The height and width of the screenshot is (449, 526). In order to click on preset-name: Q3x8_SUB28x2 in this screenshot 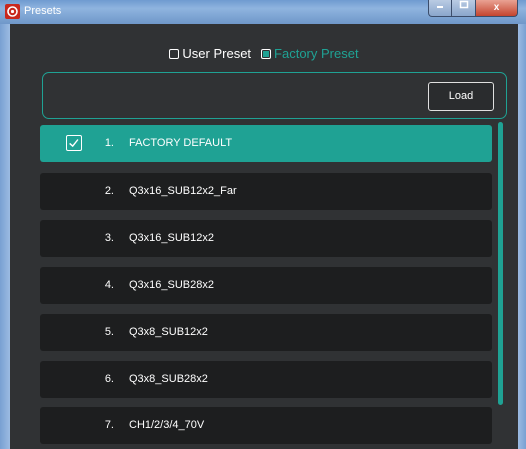, I will do `click(168, 379)`.